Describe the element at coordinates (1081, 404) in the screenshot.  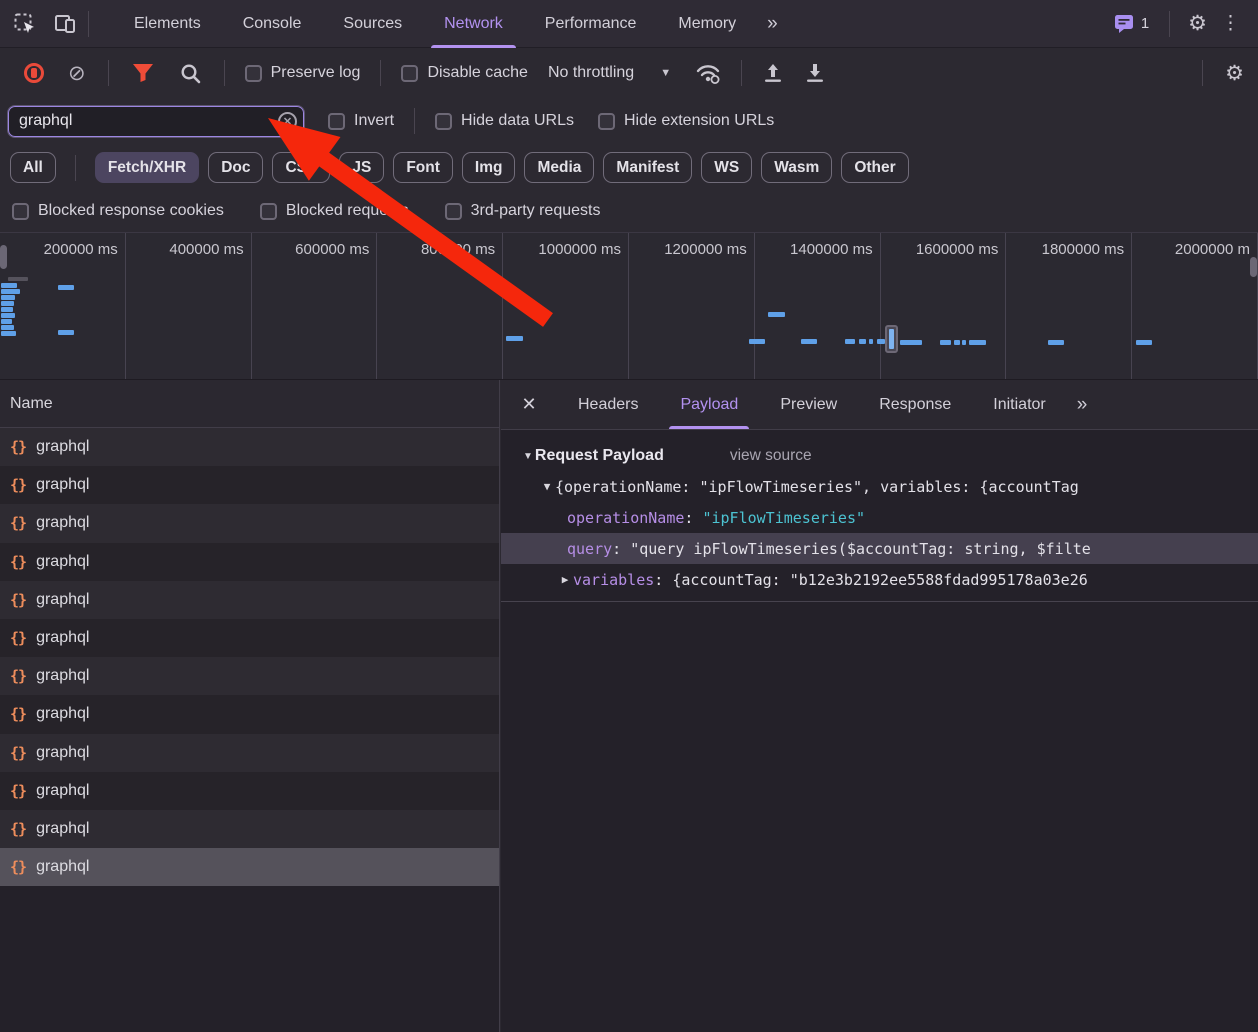
I see `more-detail-tabs-icon: »` at that location.